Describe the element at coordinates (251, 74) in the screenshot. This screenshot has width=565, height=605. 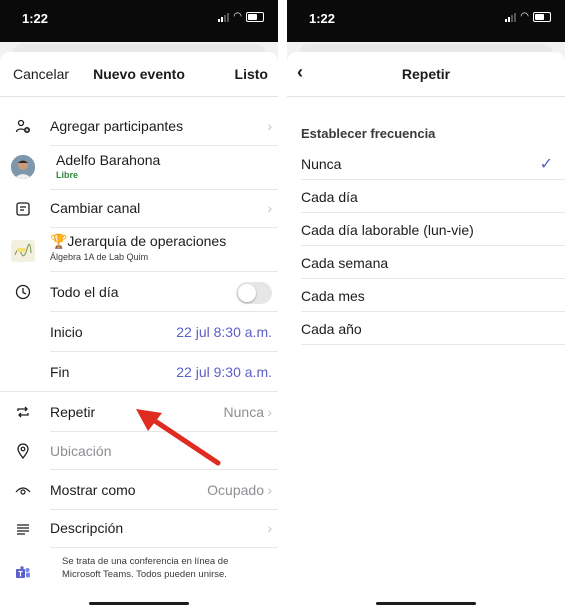
I see `done-button: Listo` at that location.